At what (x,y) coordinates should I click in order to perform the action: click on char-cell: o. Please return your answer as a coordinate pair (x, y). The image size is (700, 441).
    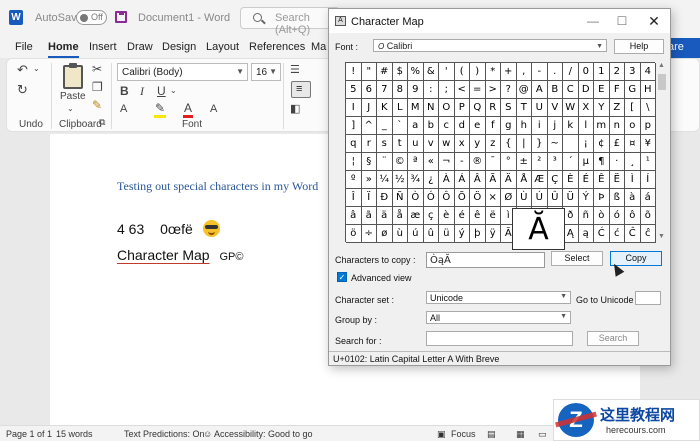
    Looking at the image, I should click on (633, 126).